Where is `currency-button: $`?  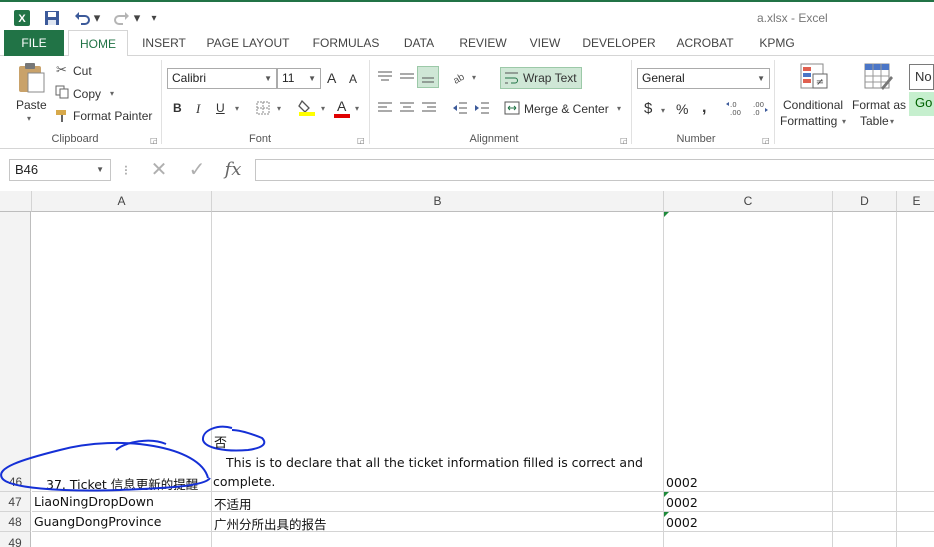 currency-button: $ is located at coordinates (648, 108).